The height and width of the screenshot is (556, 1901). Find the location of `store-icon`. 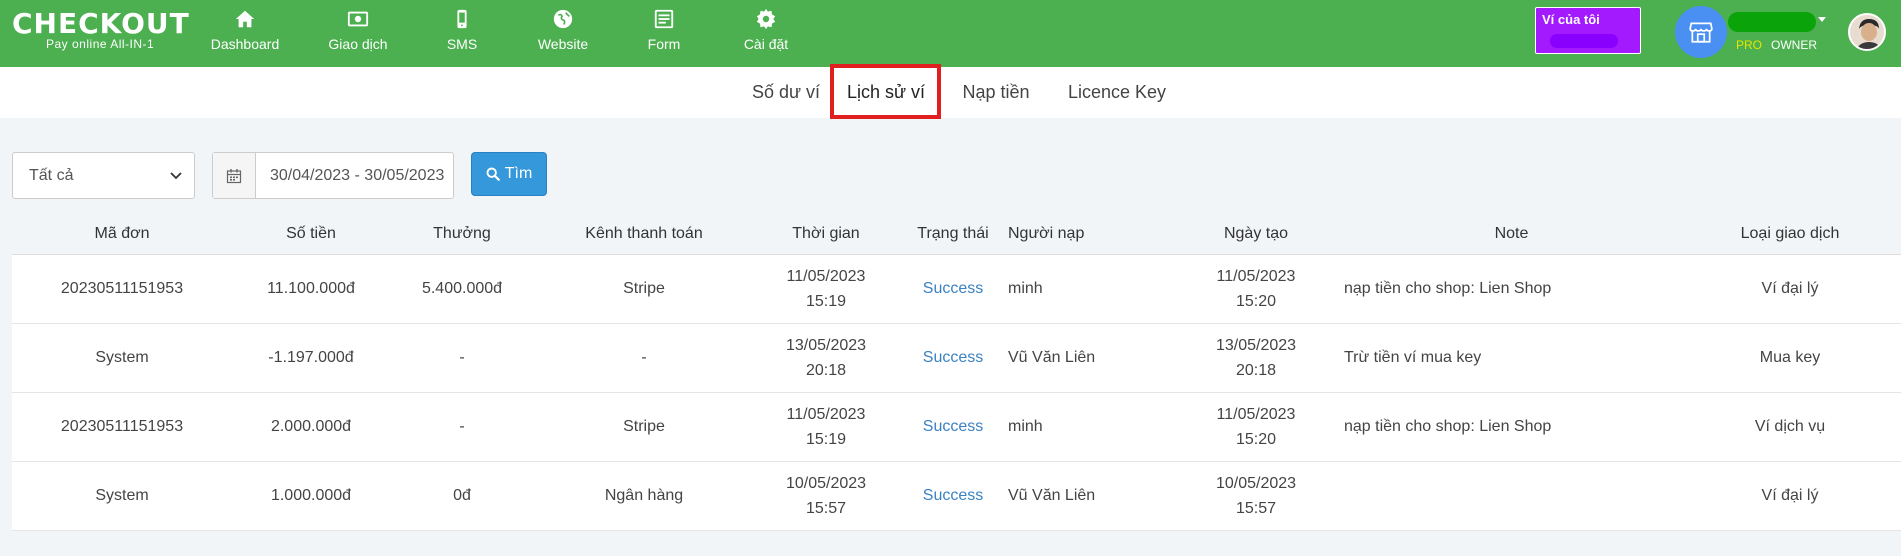

store-icon is located at coordinates (1701, 32).